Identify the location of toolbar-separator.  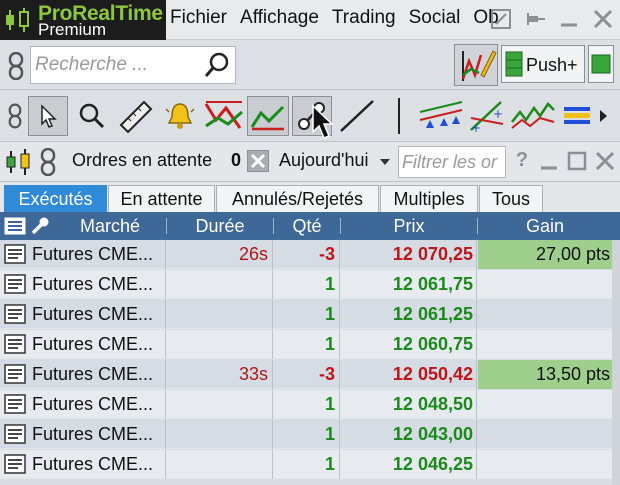
(399, 116).